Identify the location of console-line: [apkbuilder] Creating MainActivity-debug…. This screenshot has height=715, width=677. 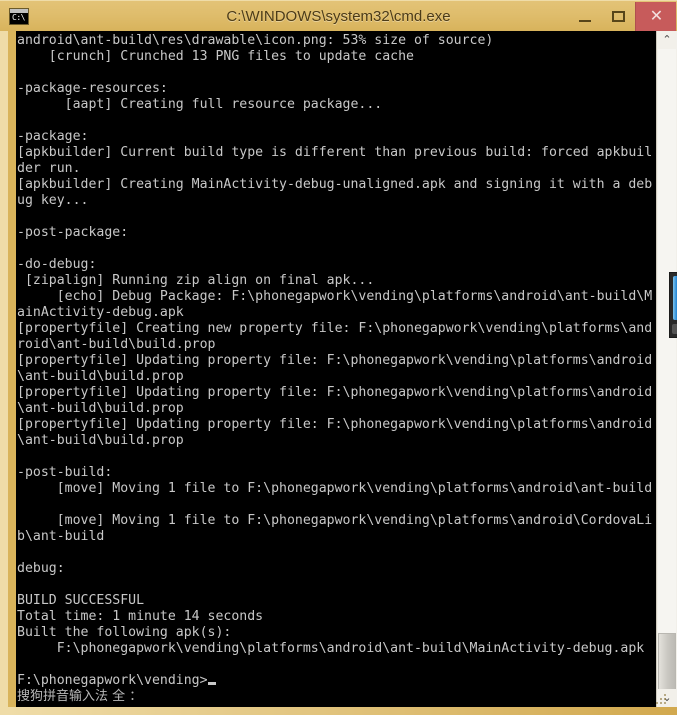
(335, 184).